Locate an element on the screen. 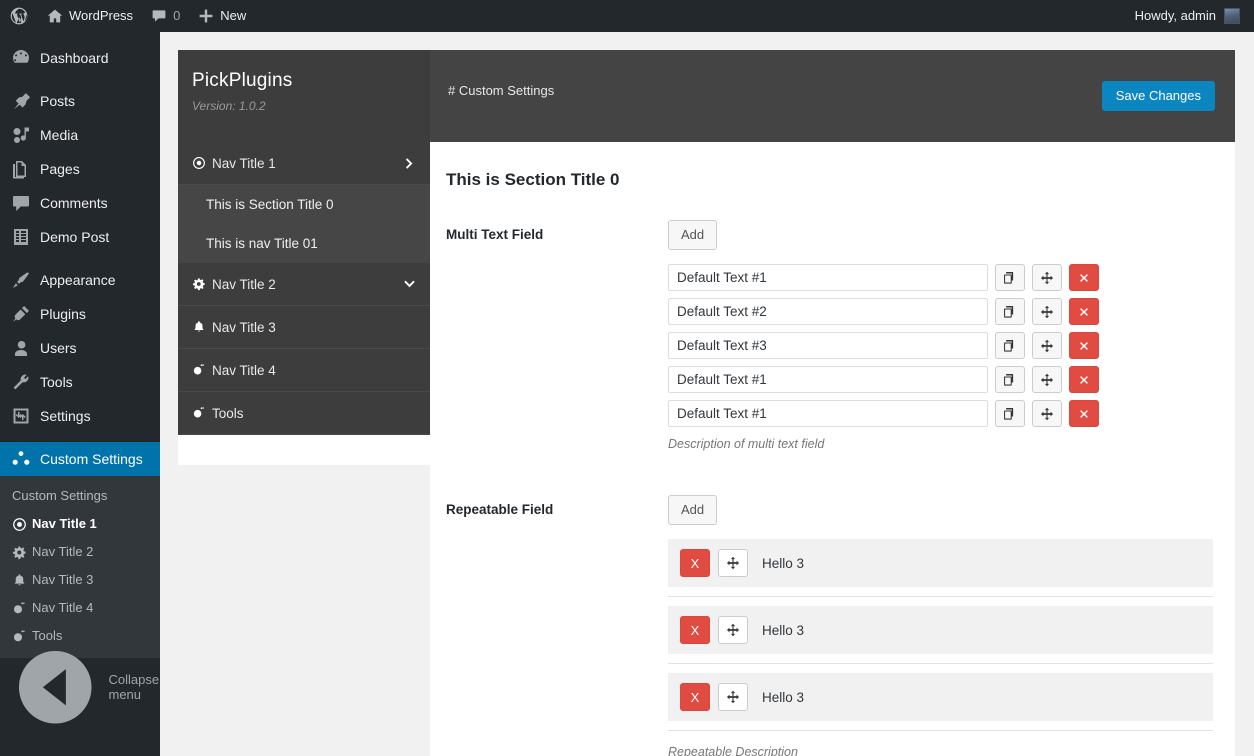 The height and width of the screenshot is (756, 1254). menu-gap is located at coordinates (80, 79).